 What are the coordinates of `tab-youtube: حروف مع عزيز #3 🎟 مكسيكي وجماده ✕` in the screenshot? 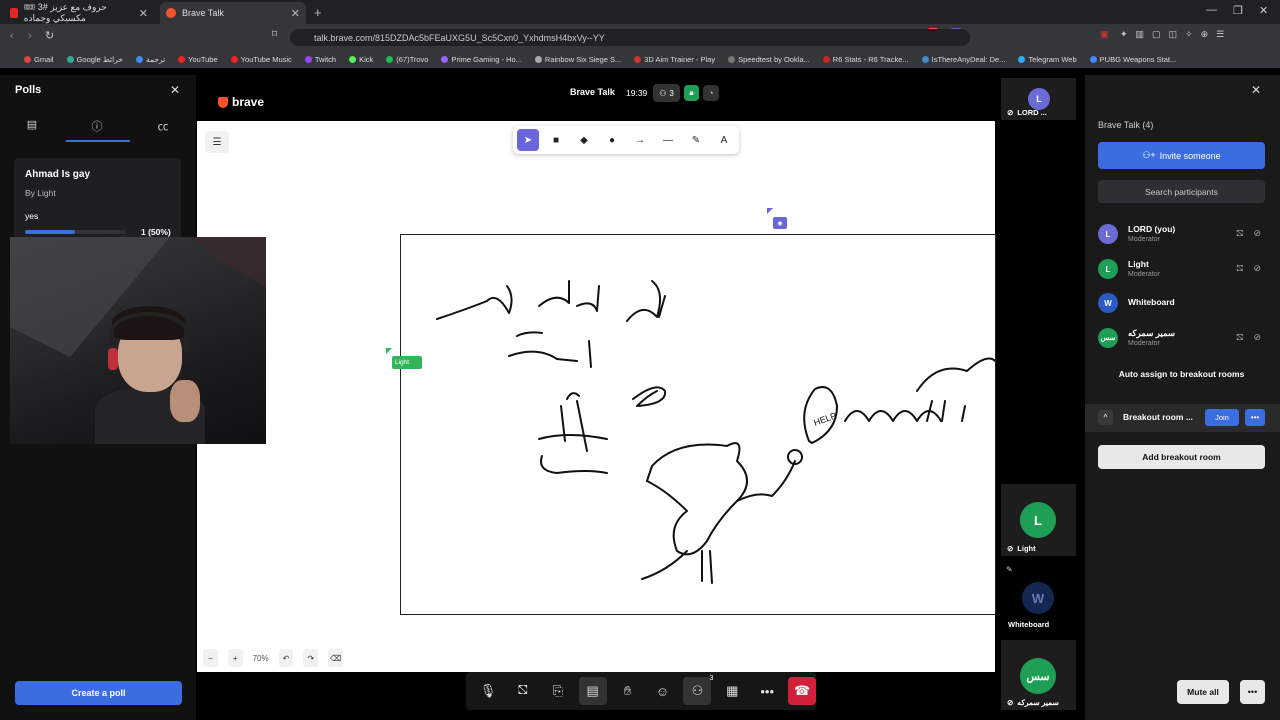 It's located at (79, 13).